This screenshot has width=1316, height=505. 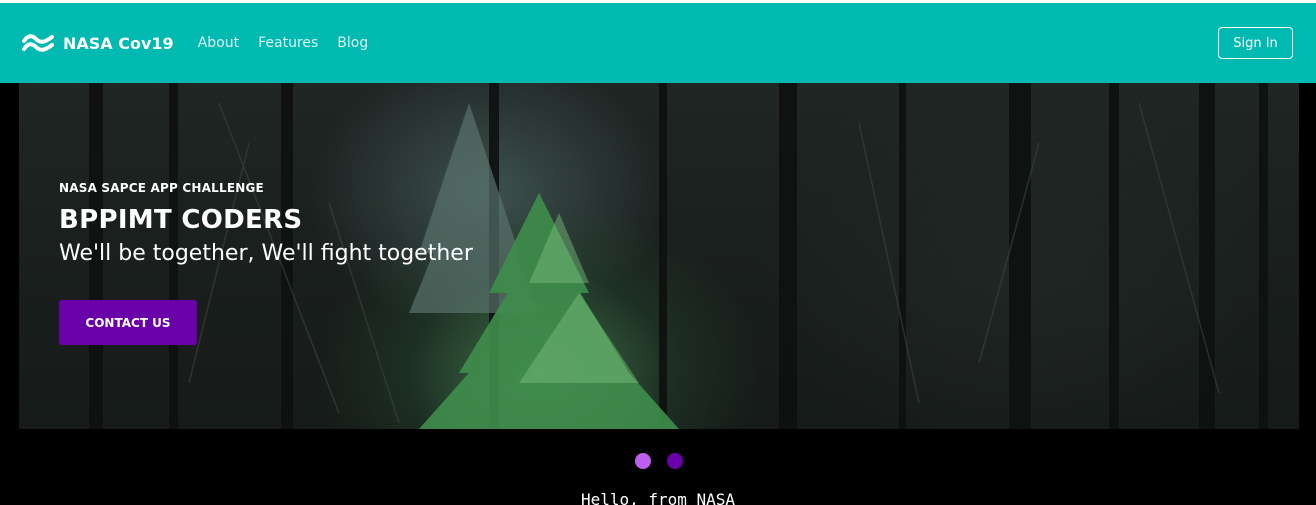 I want to click on nav-link-blog: Blog, so click(x=352, y=43).